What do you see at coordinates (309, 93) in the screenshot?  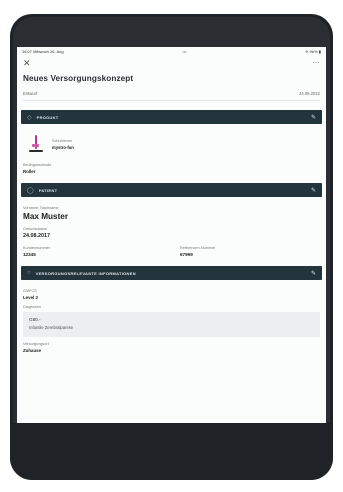 I see `date-label: 24.08.2022` at bounding box center [309, 93].